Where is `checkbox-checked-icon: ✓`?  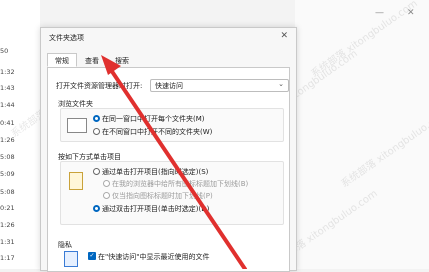
checkbox-checked-icon: ✓ is located at coordinates (92, 256).